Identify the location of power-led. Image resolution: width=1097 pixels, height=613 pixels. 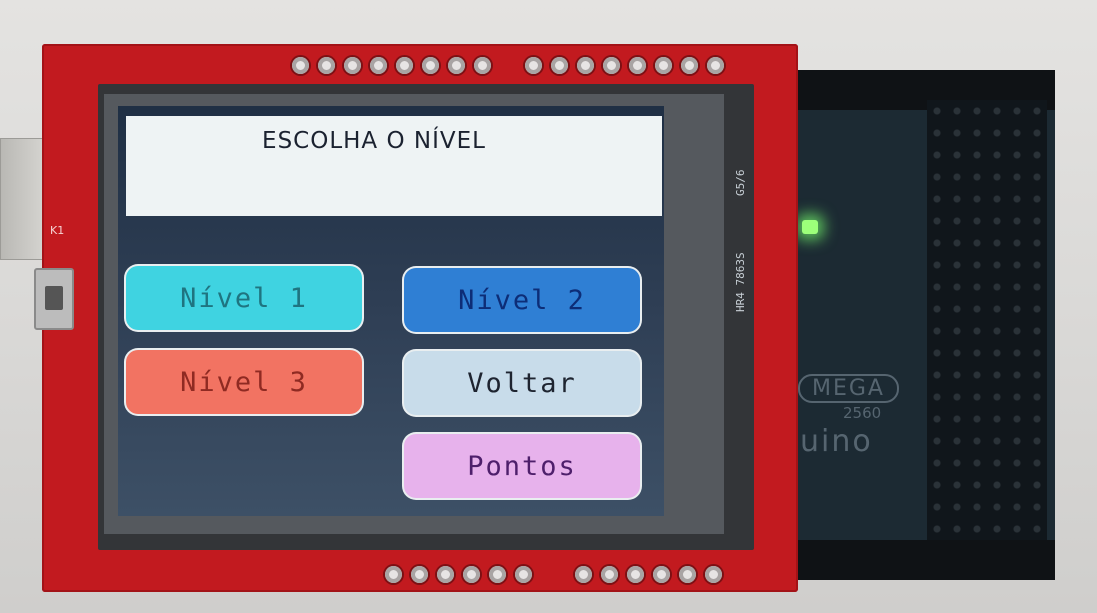
(810, 227).